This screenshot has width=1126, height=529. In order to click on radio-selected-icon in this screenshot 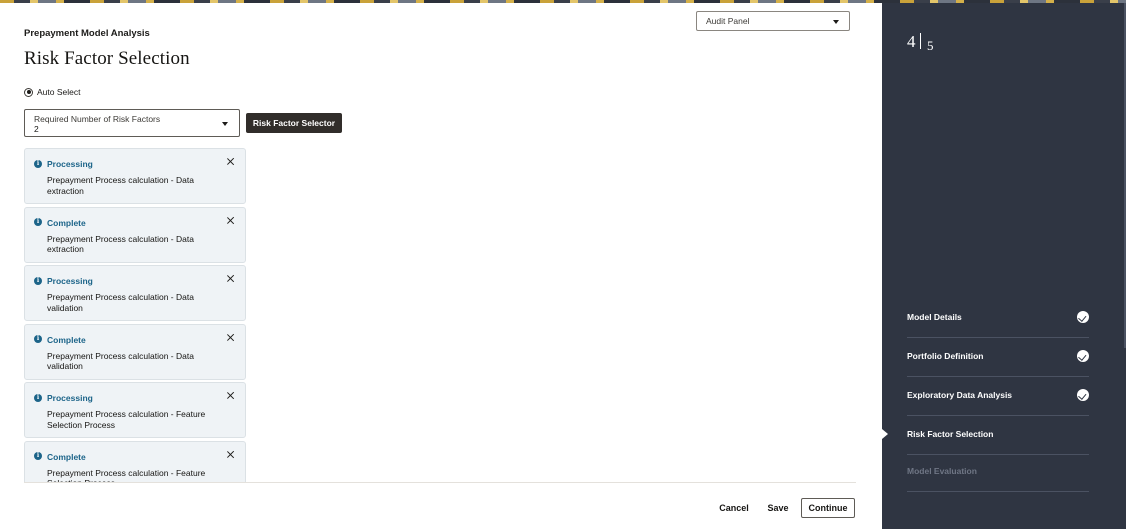, I will do `click(28, 92)`.